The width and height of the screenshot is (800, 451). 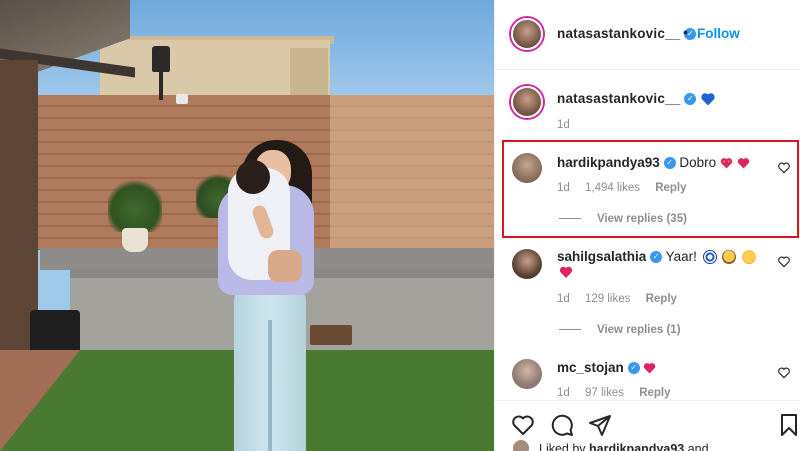 I want to click on view-replies-button: View replies (1), so click(x=620, y=330).